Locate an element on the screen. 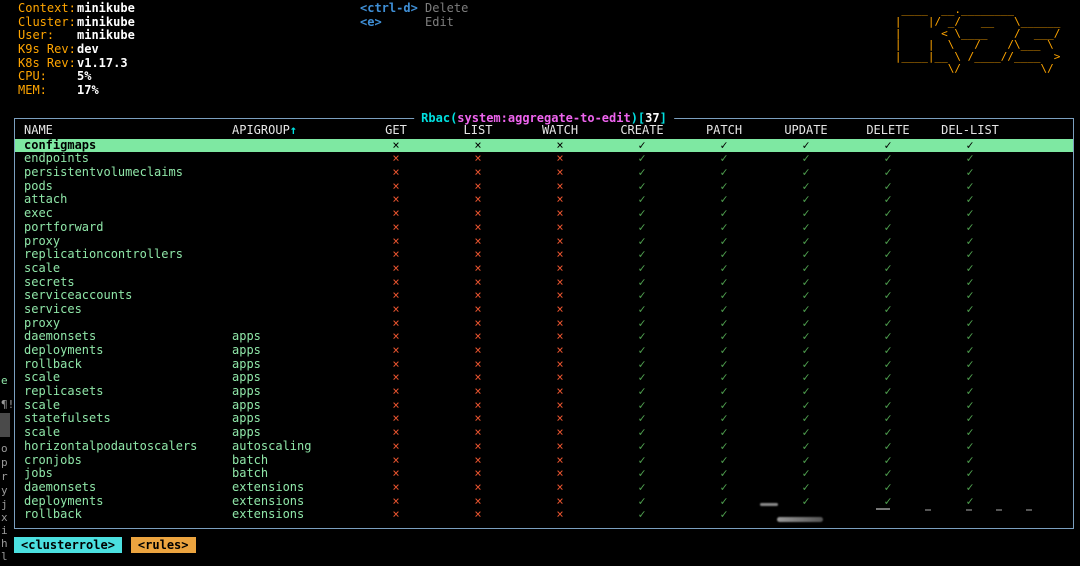 The height and width of the screenshot is (566, 1080). table-row: deployments extensions × × × ✓ ✓ ✓ ✓ ✓ is located at coordinates (544, 501).